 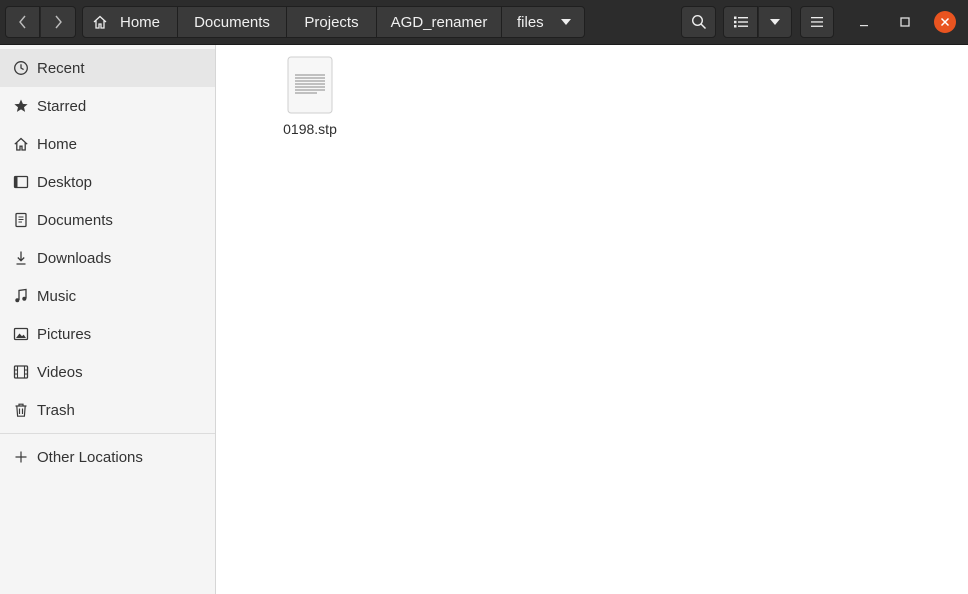 I want to click on breadcrumb-files: files, so click(x=543, y=22).